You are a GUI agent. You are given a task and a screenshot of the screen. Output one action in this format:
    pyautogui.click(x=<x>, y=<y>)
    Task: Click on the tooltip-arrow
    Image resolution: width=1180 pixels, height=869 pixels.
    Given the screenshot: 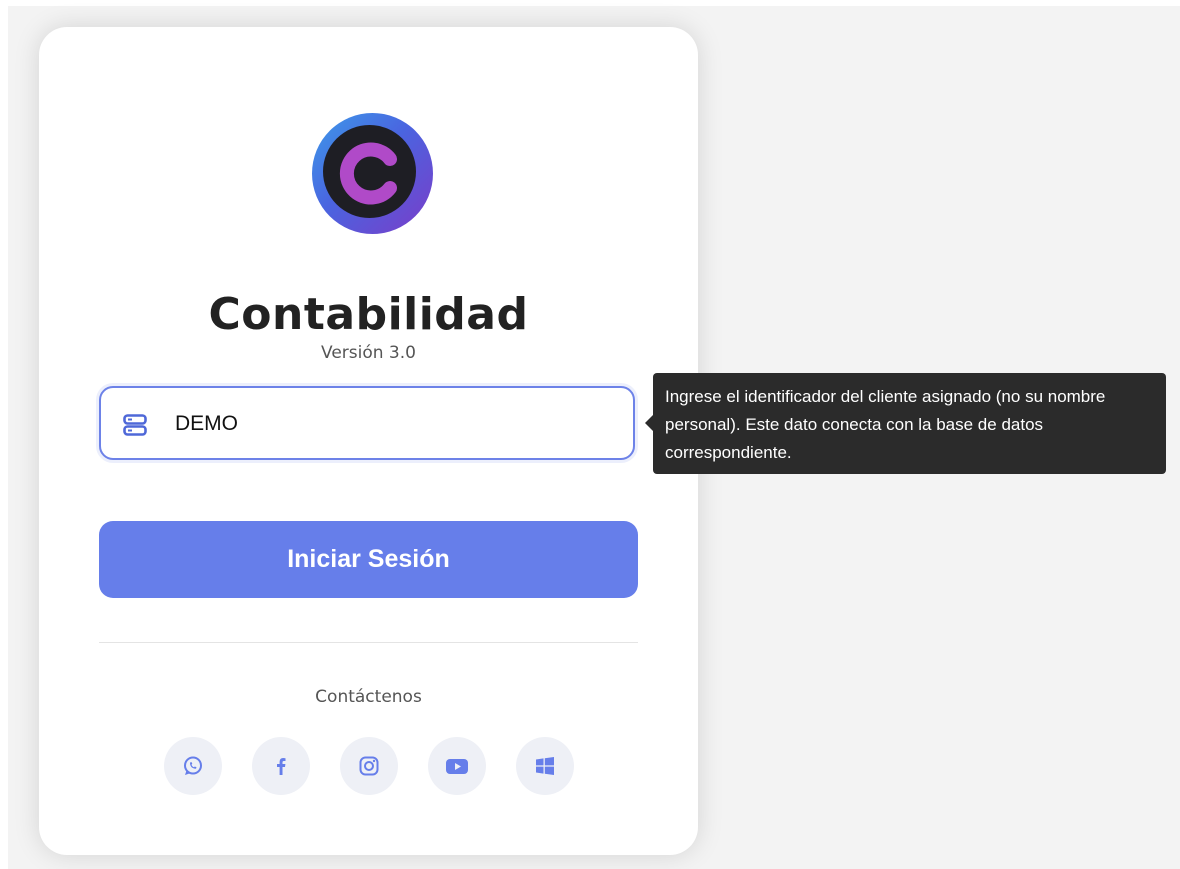 What is the action you would take?
    pyautogui.click(x=649, y=423)
    